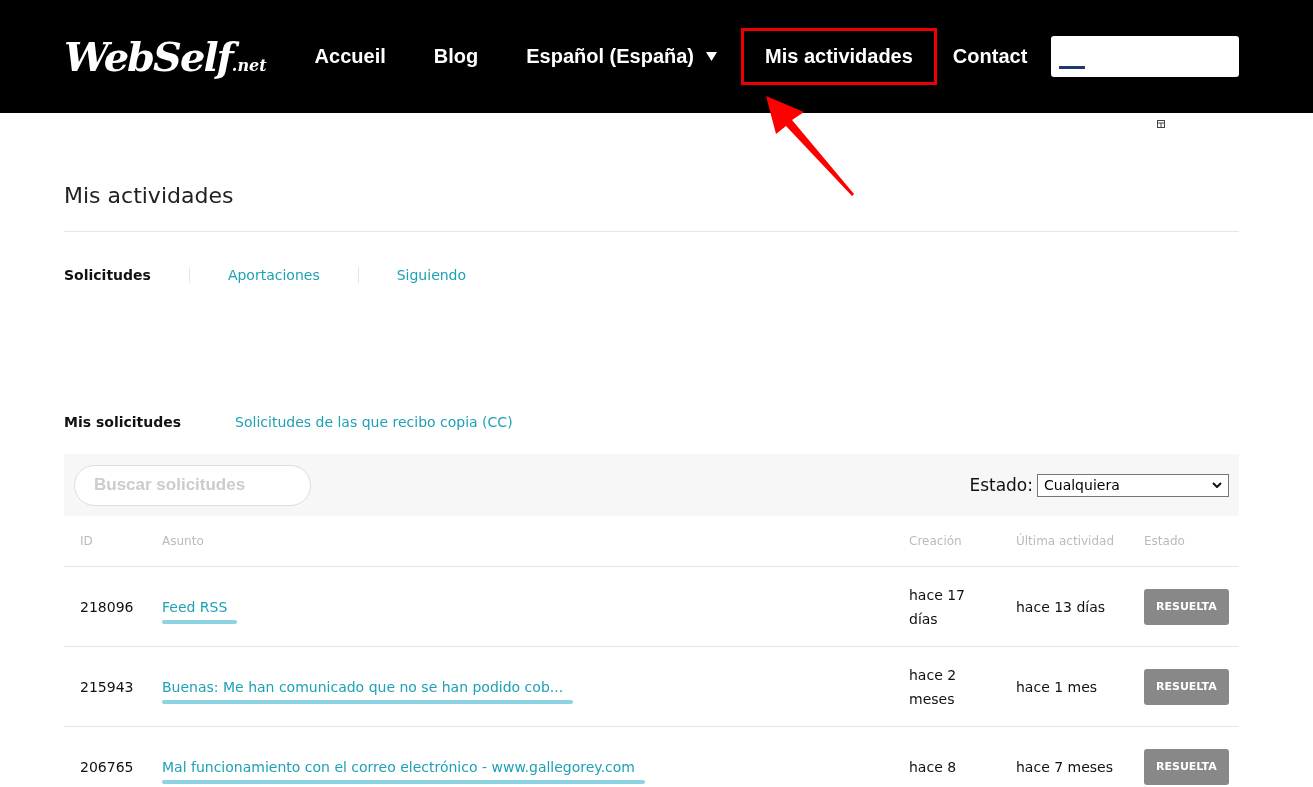 Image resolution: width=1313 pixels, height=787 pixels. What do you see at coordinates (1065, 767) in the screenshot?
I see `table-cell-text: hace 7 meses` at bounding box center [1065, 767].